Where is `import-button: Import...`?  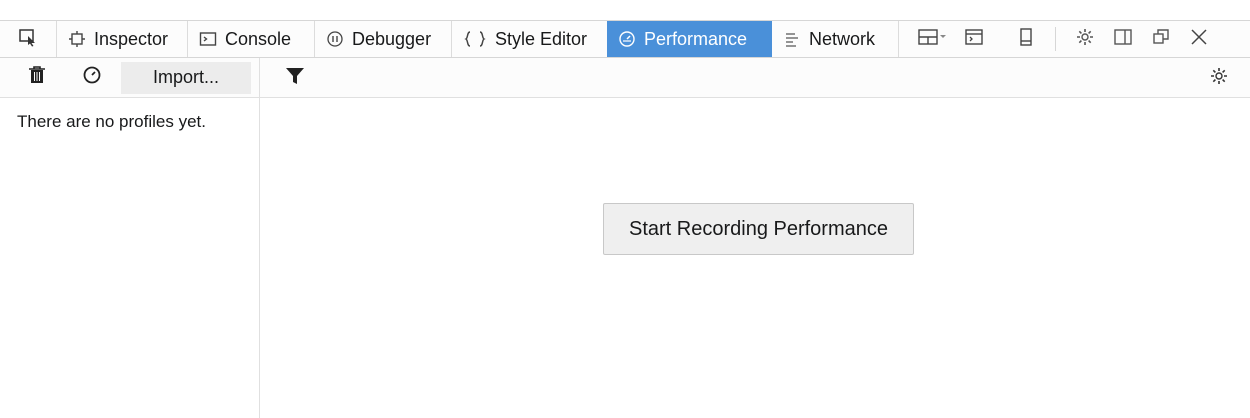
import-button: Import... is located at coordinates (186, 77).